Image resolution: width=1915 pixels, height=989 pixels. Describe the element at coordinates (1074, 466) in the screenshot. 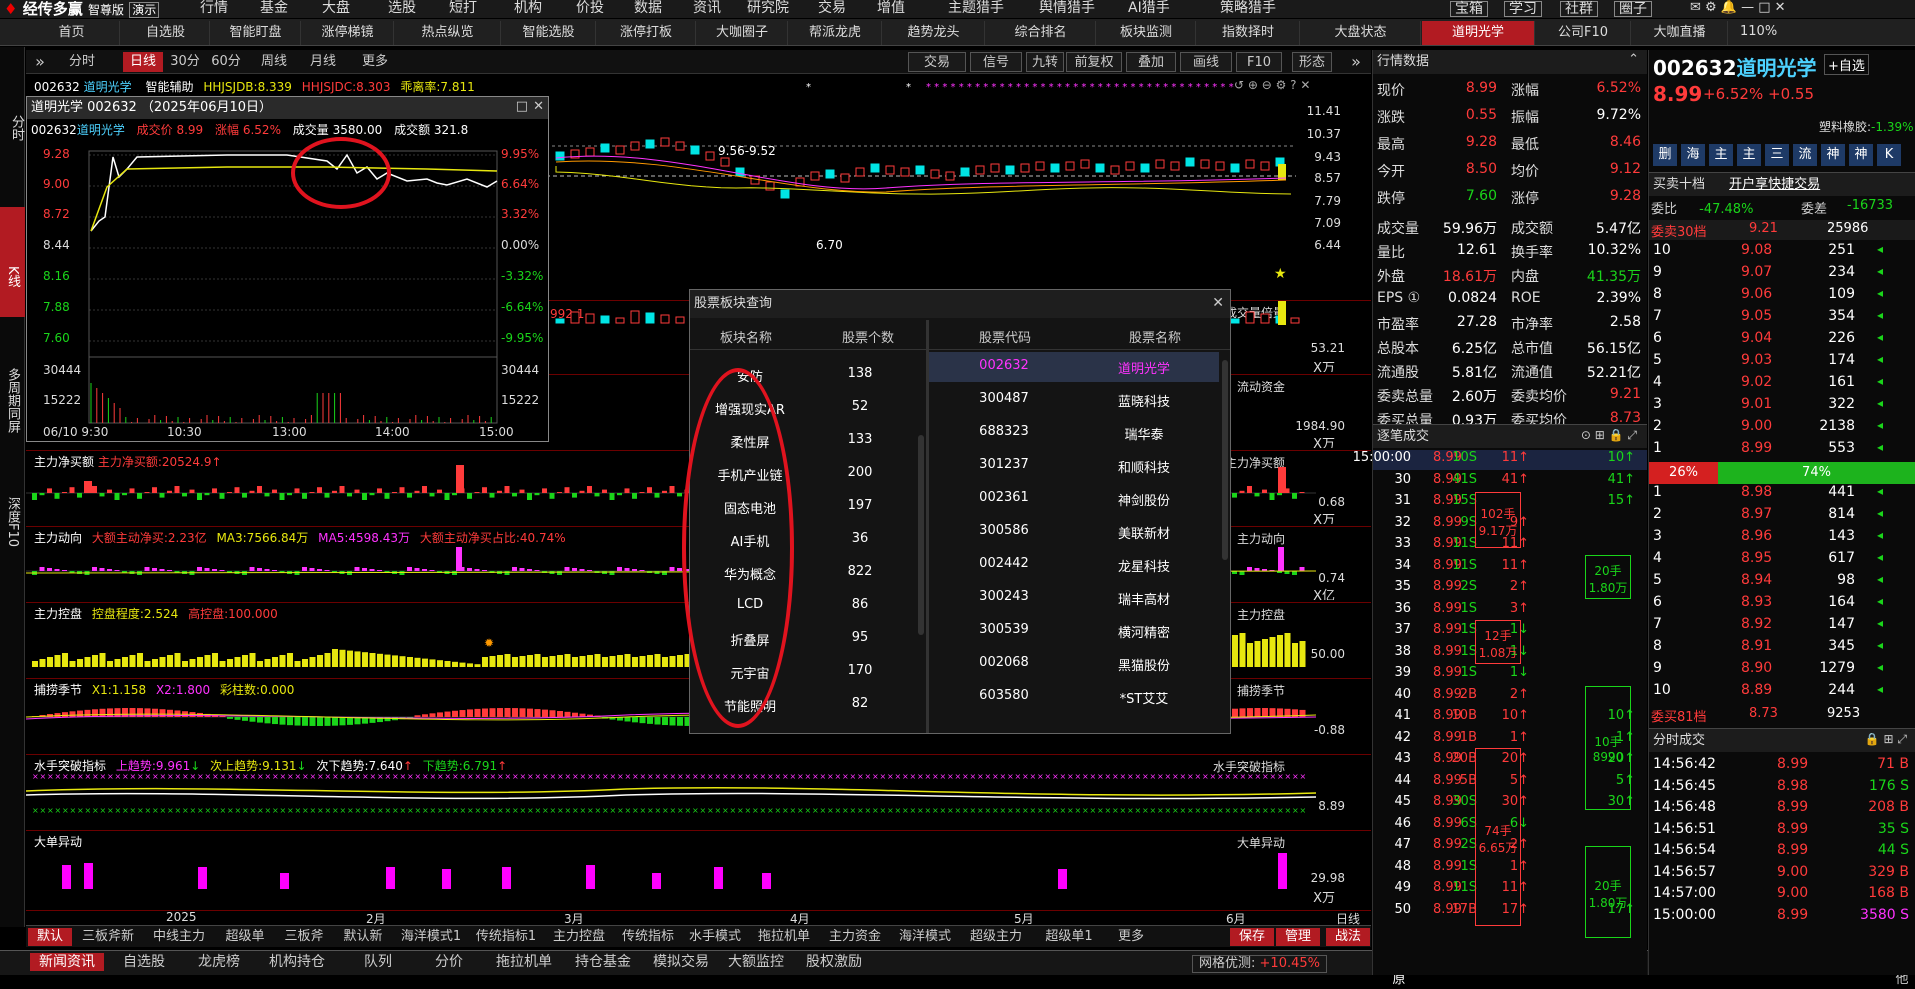

I see `stock-row: 301237 和顺科技` at that location.